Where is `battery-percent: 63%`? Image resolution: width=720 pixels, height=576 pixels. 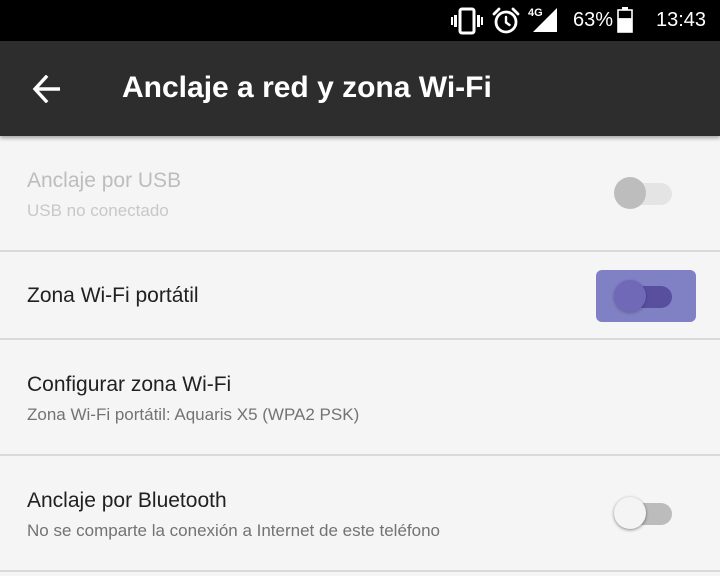
battery-percent: 63% is located at coordinates (593, 20).